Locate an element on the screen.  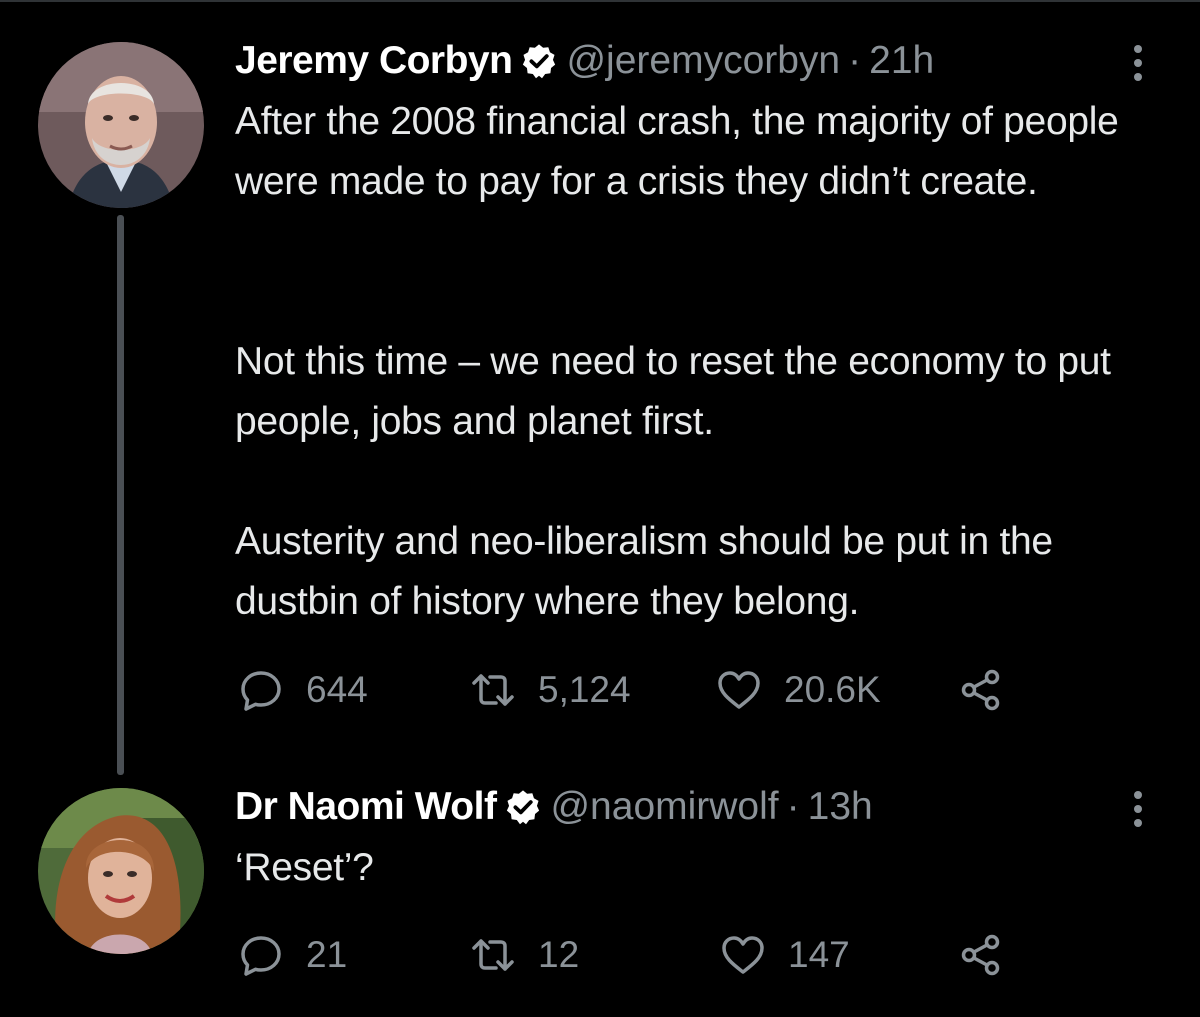
reply-button: 21 is located at coordinates (292, 955).